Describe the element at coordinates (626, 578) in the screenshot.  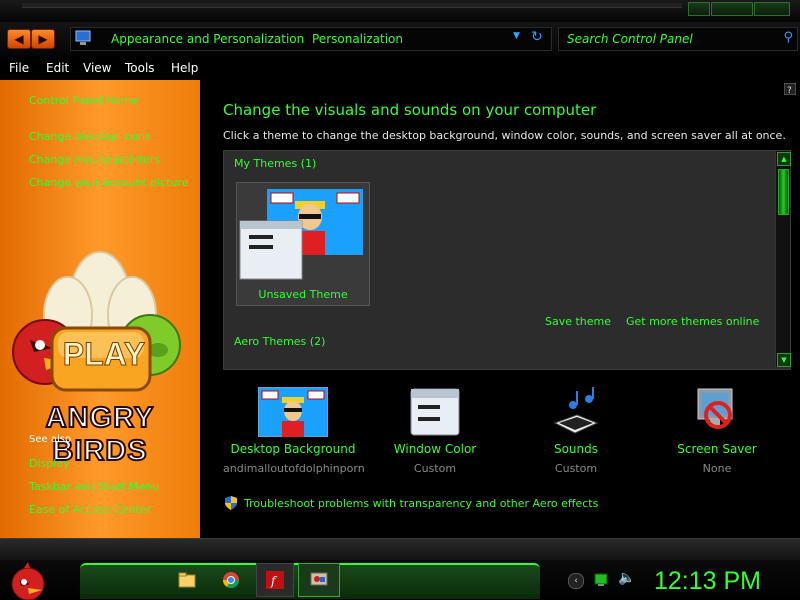
I see `volume-icon: 🔈` at that location.